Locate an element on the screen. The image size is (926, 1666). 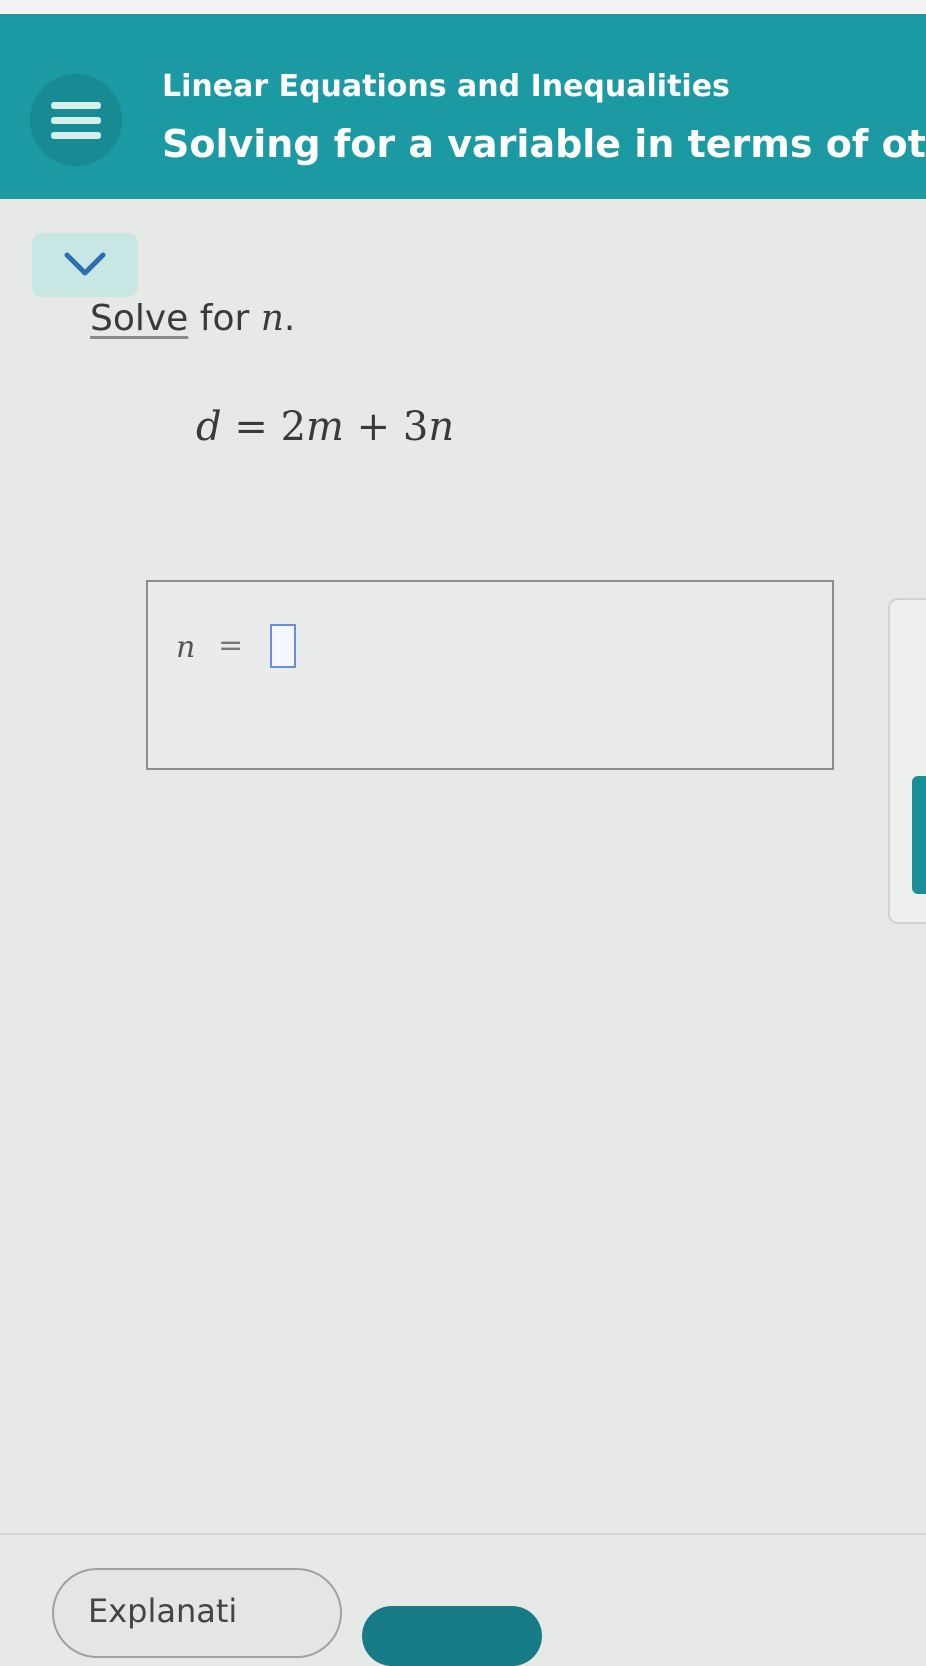
explanation-label: Explanati is located at coordinates (163, 1611).